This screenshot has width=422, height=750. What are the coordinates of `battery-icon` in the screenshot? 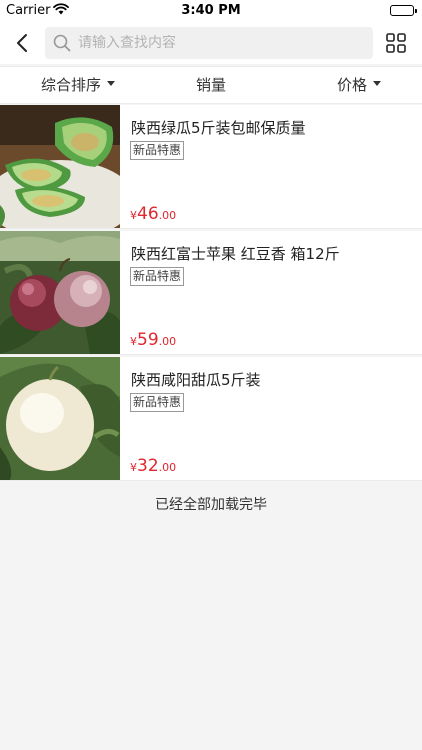 It's located at (403, 10).